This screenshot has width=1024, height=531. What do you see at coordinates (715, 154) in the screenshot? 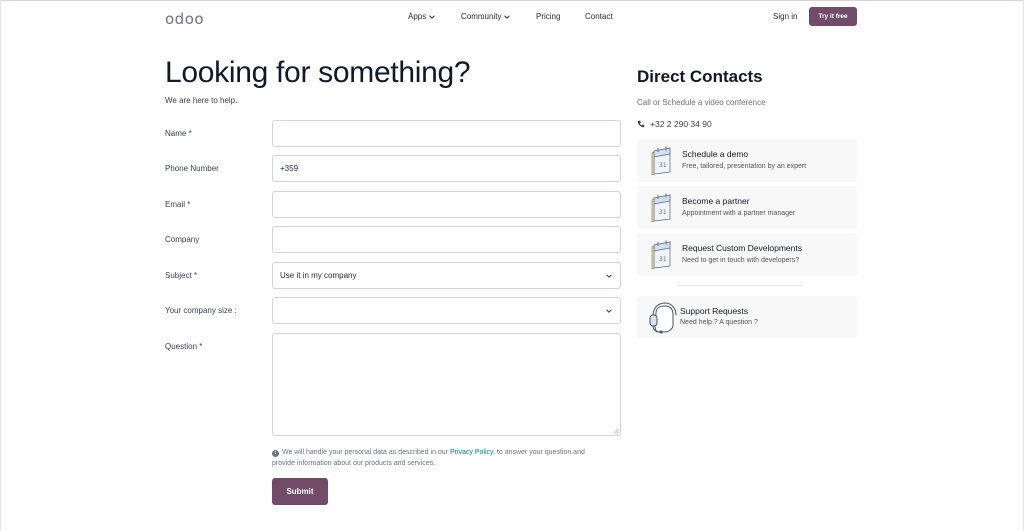
I see `card-title: Schedule a demo` at bounding box center [715, 154].